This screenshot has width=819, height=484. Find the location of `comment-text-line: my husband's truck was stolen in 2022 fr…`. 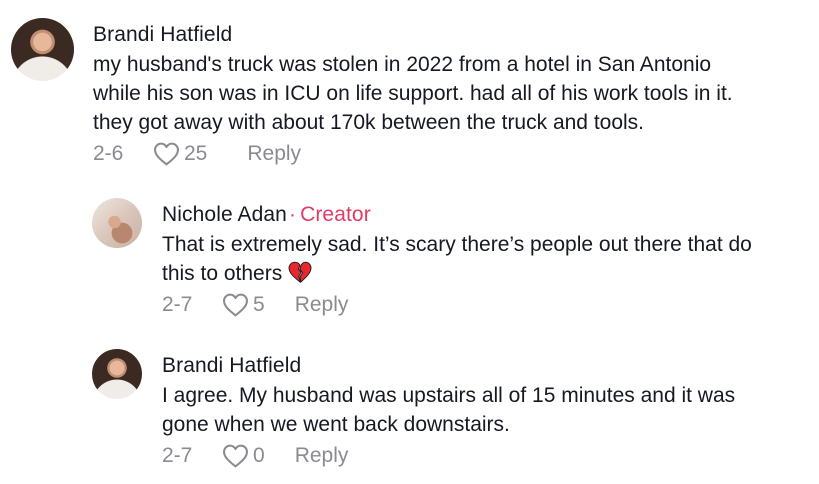

comment-text-line: my husband's truck was stolen in 2022 fr… is located at coordinates (402, 64).